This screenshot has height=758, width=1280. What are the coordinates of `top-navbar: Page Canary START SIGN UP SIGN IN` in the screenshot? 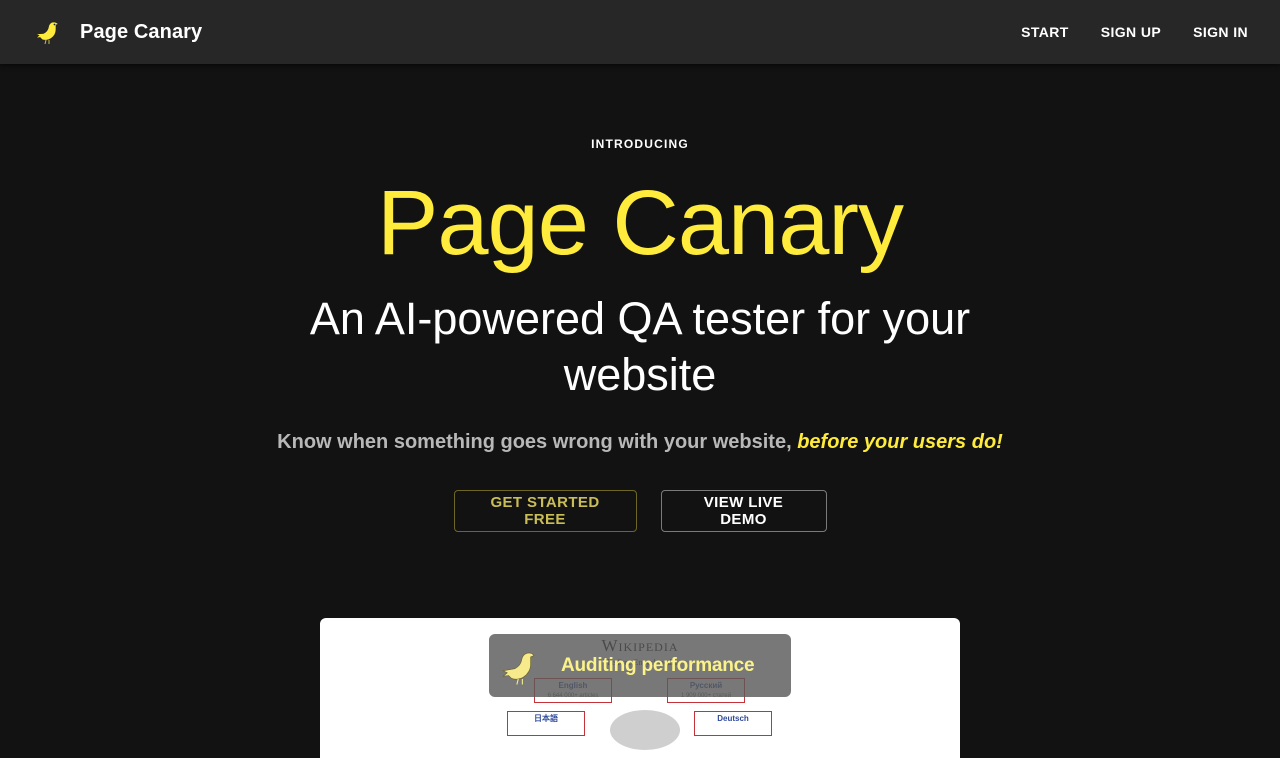 It's located at (640, 32).